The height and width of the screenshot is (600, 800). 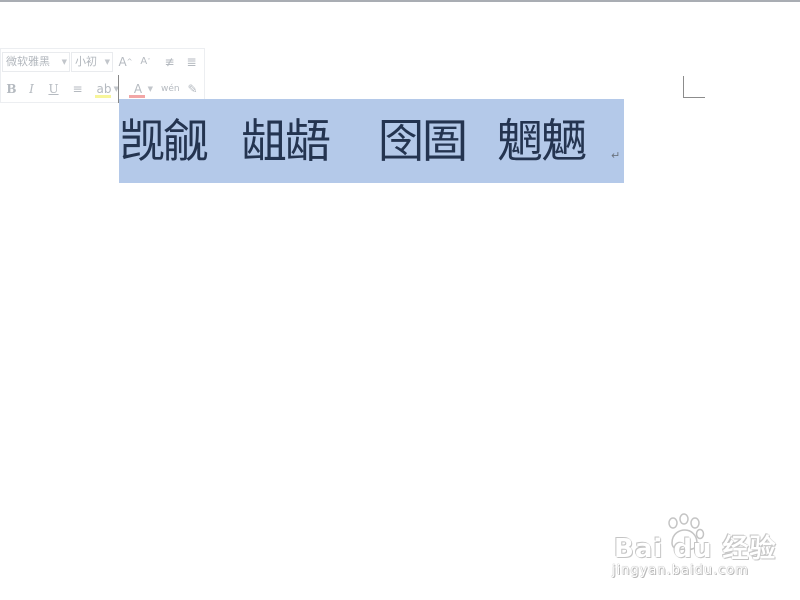 I want to click on shrink-font-button: Aˇ, so click(x=145, y=62).